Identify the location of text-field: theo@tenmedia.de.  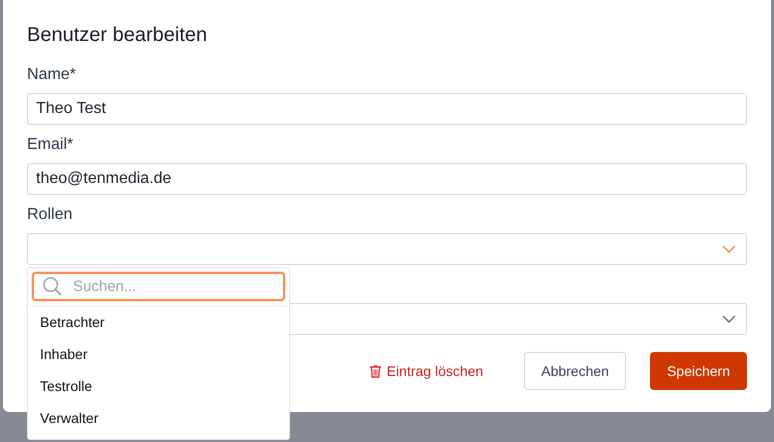
(387, 179).